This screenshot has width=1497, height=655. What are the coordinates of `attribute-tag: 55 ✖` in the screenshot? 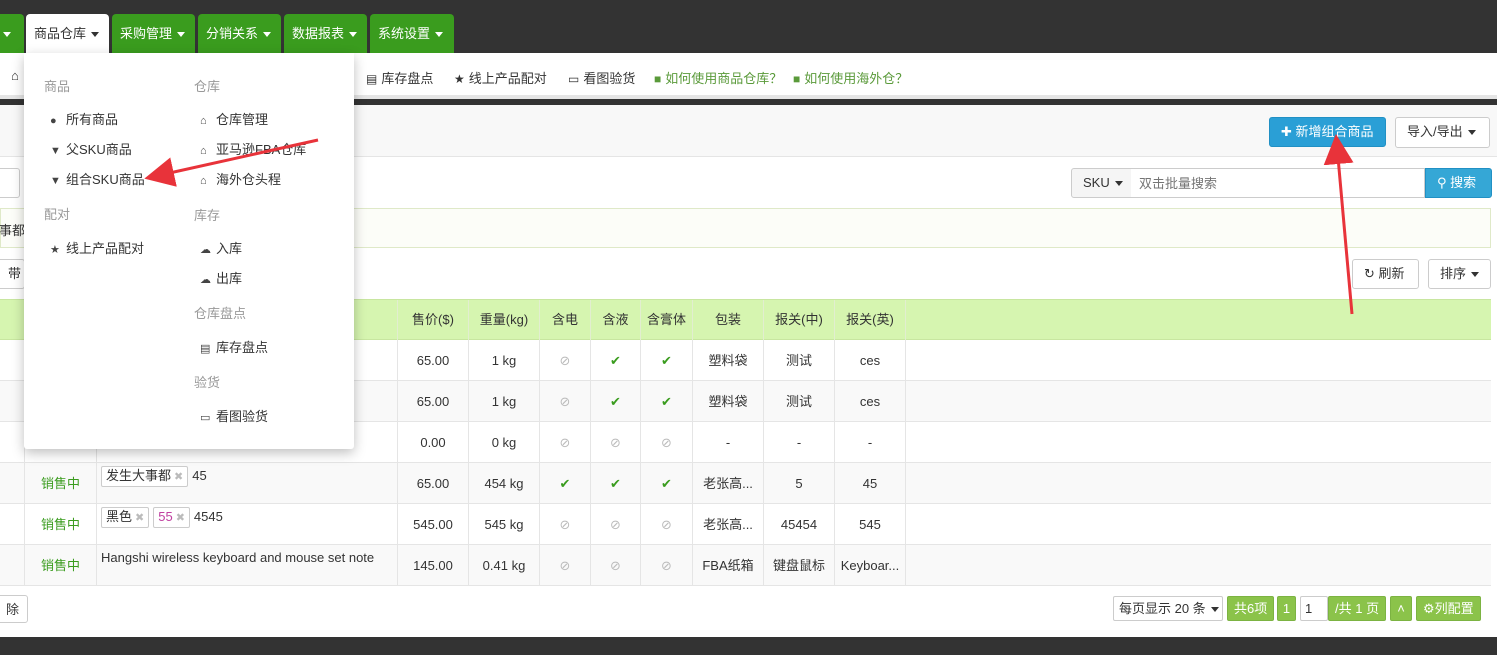 It's located at (171, 517).